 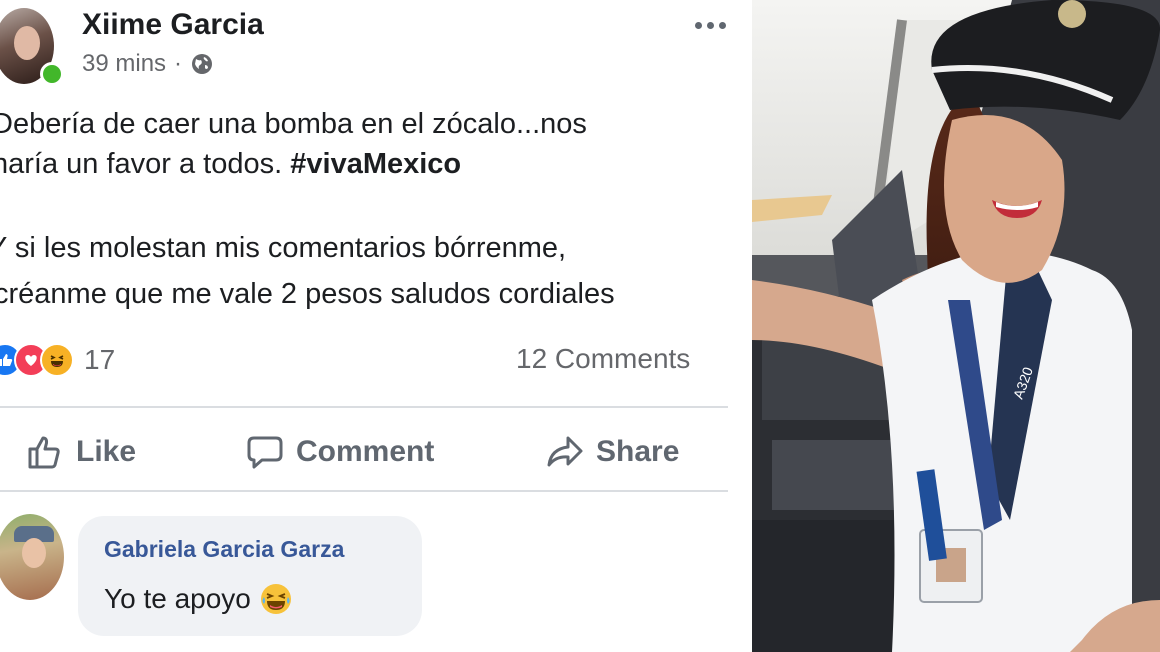 I want to click on post-author-name: Xiime Garcia, so click(x=173, y=25).